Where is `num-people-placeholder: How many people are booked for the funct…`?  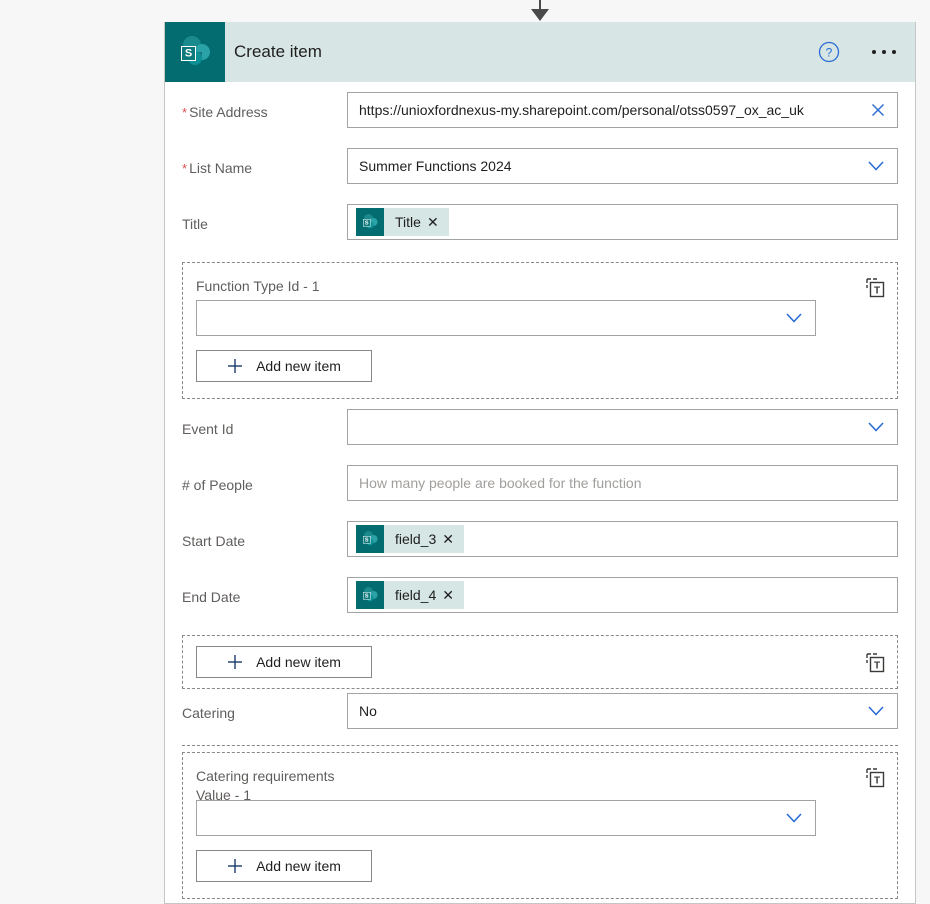
num-people-placeholder: How many people are booked for the funct… is located at coordinates (500, 483).